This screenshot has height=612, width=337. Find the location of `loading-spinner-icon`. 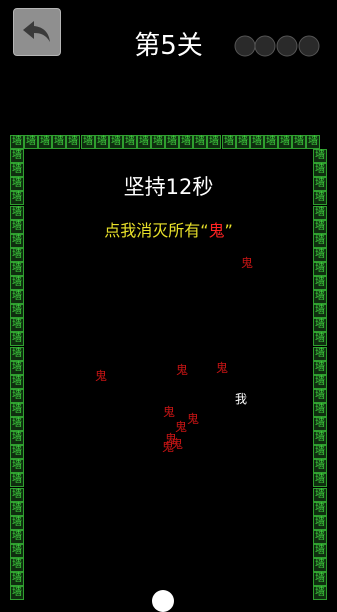

loading-spinner-icon is located at coordinates (277, 46).